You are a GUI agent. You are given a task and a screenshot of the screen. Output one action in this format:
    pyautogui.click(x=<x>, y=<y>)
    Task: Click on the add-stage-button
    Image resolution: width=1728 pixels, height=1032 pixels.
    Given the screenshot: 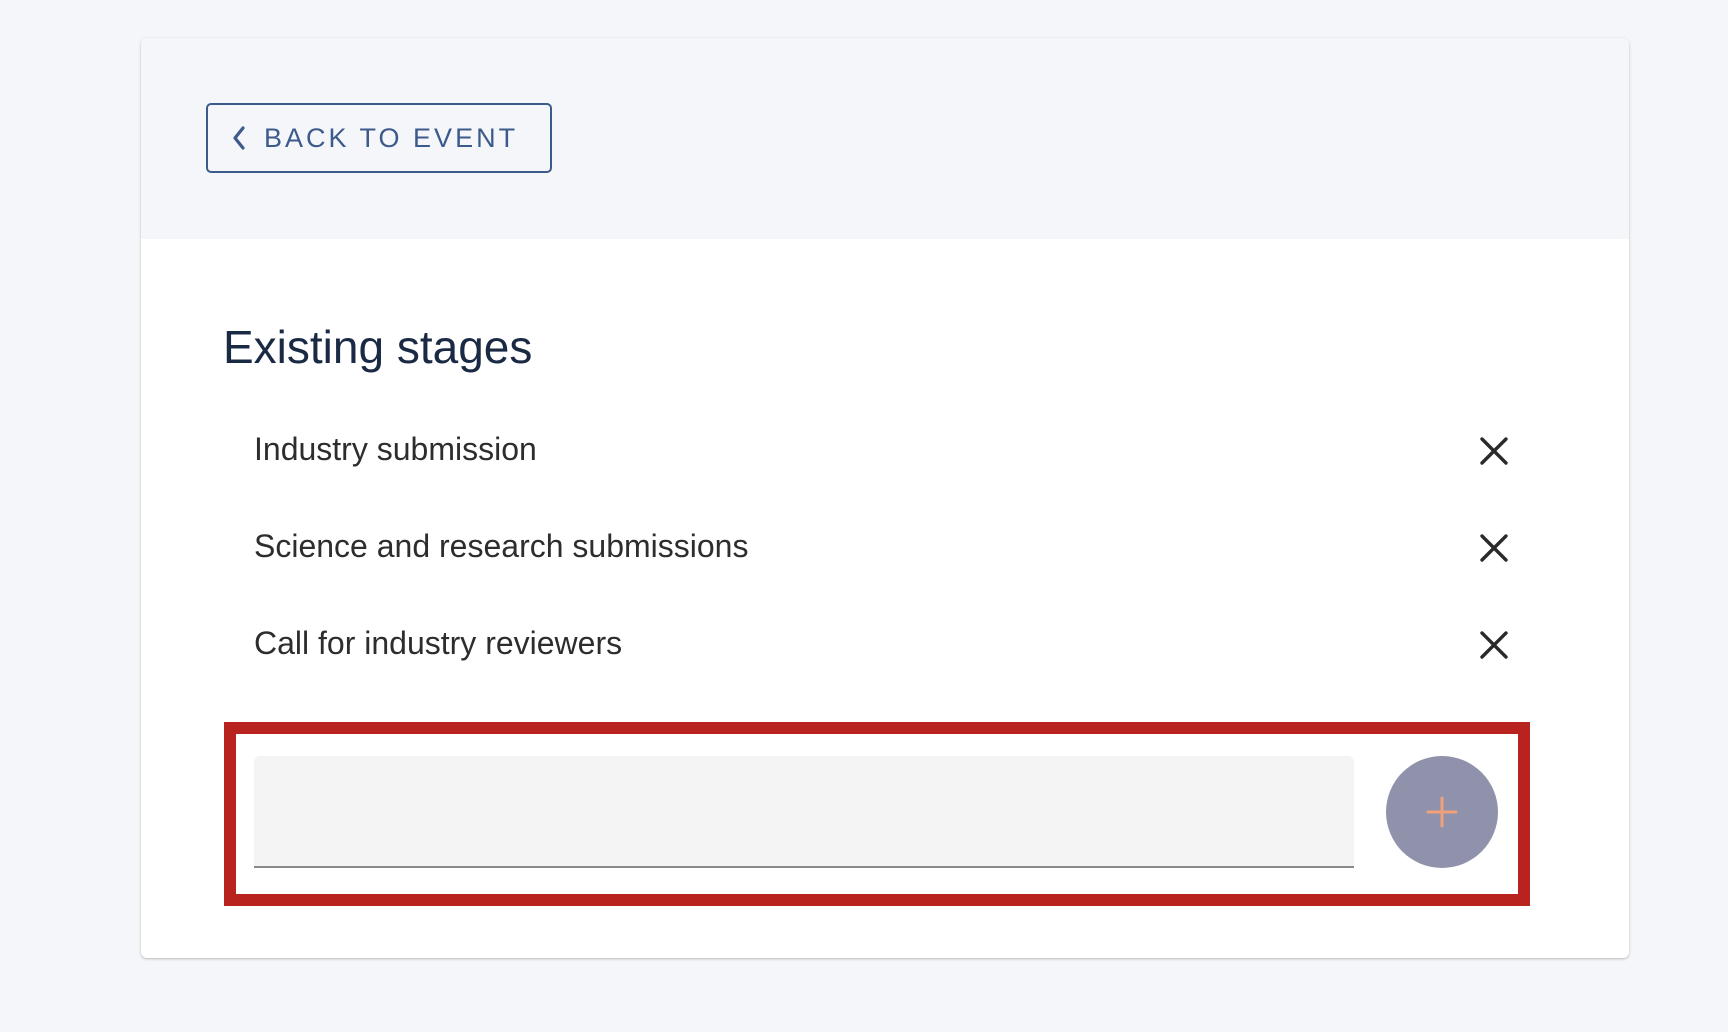 What is the action you would take?
    pyautogui.click(x=1442, y=812)
    